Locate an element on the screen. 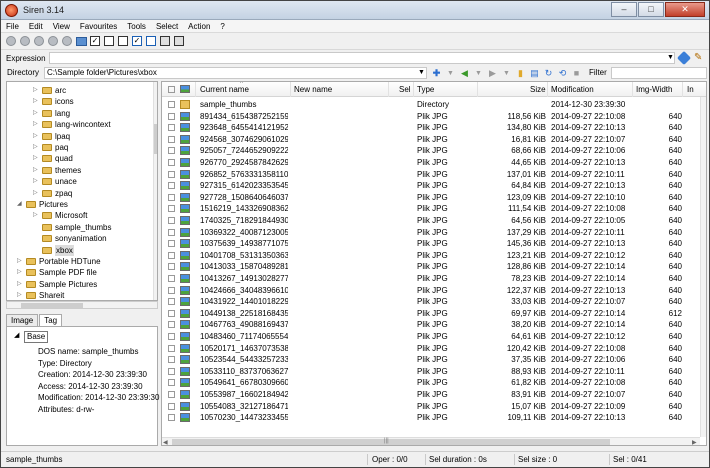 This screenshot has height=468, width=710. tree-item: sonyanimation is located at coordinates (80, 238).